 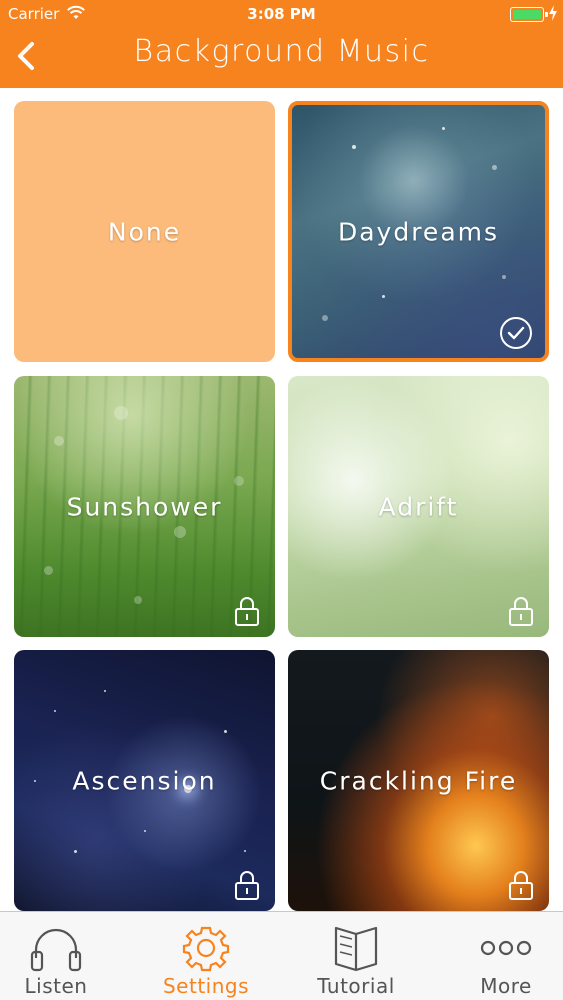 What do you see at coordinates (281, 955) in the screenshot?
I see `tab-bar: Listen Settings Tutorial More` at bounding box center [281, 955].